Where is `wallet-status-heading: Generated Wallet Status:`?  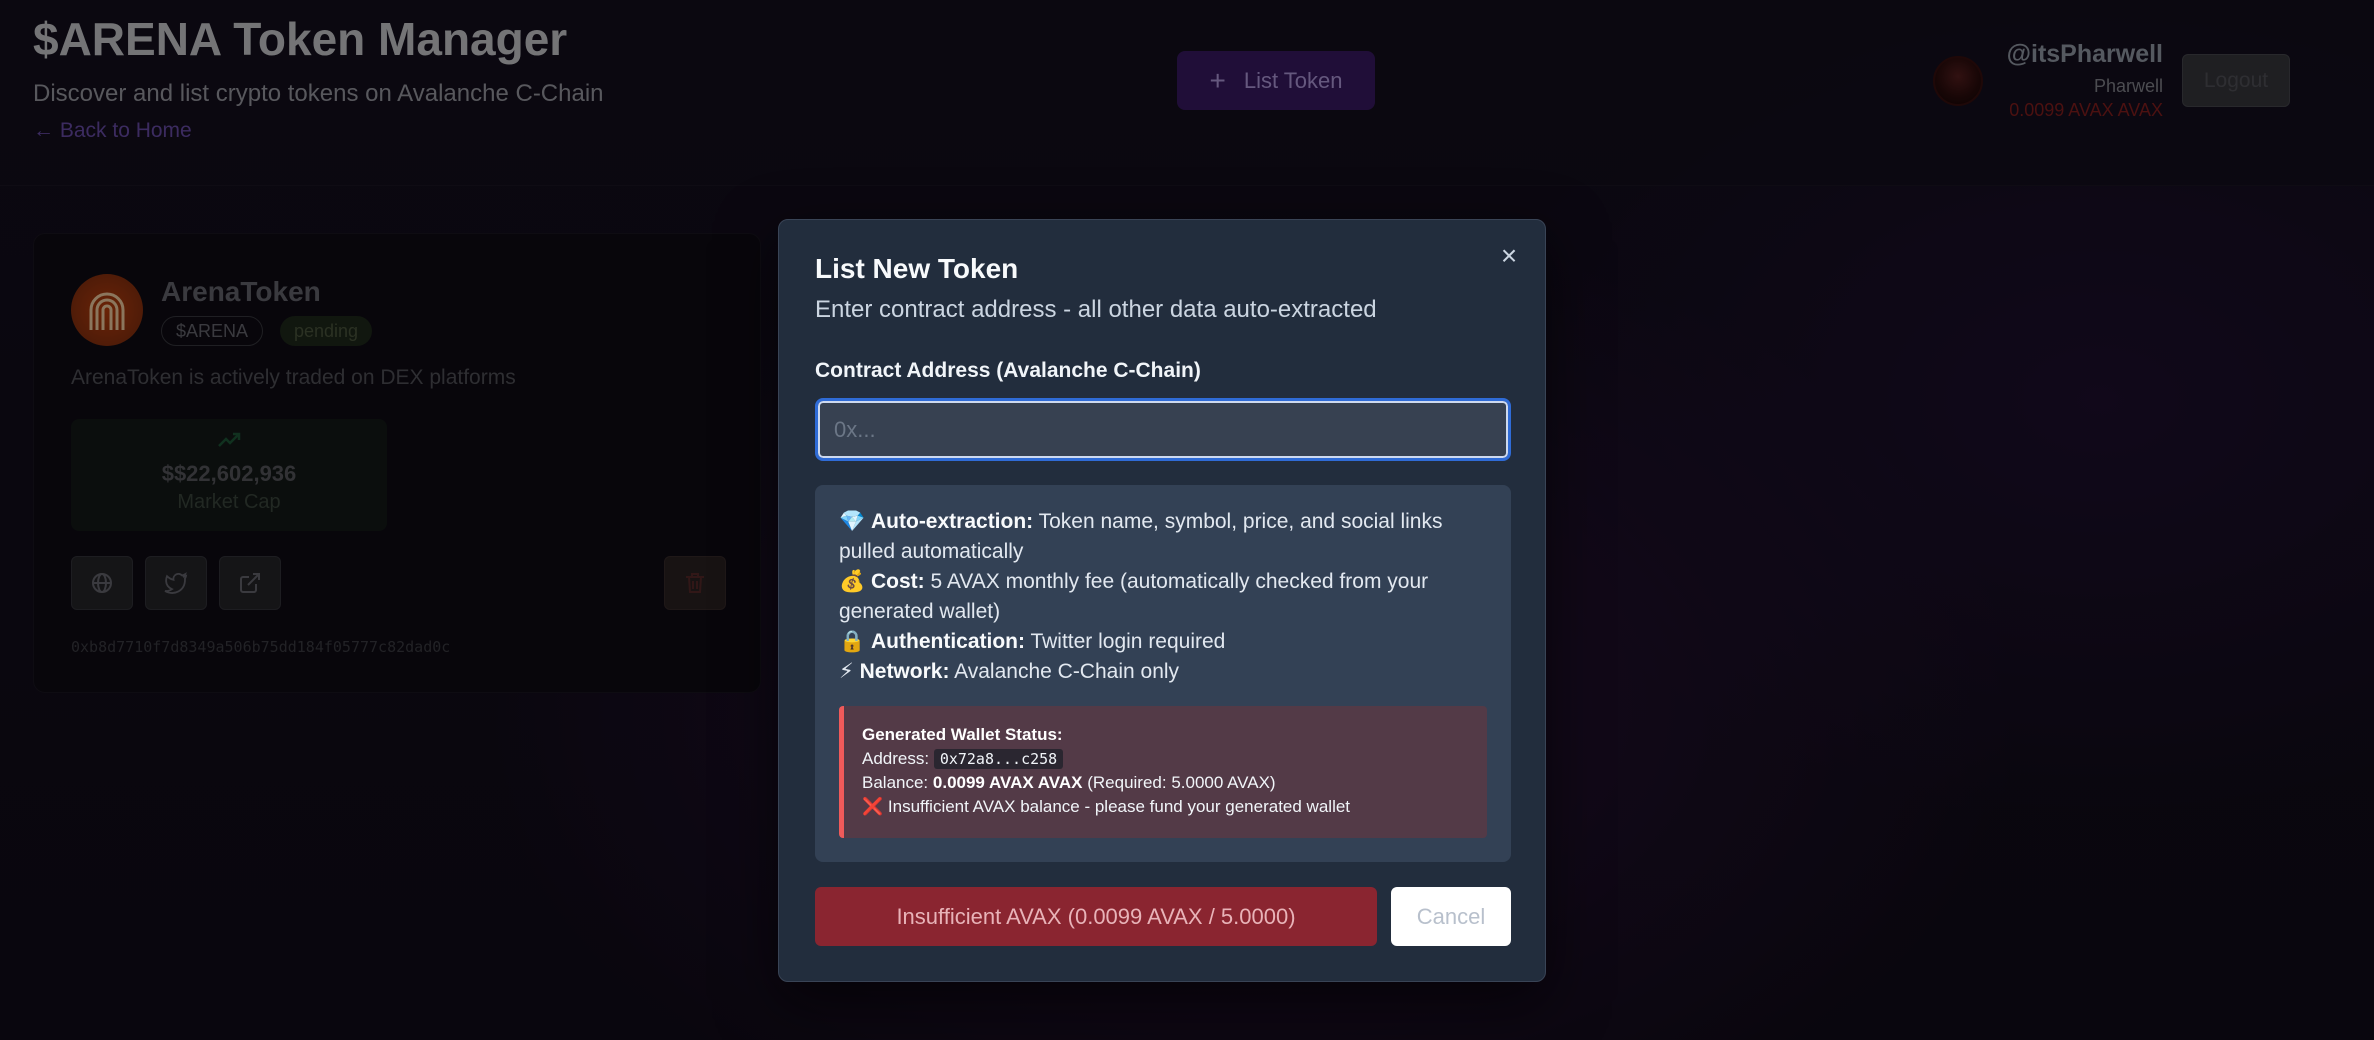
wallet-status-heading: Generated Wallet Status: is located at coordinates (962, 734).